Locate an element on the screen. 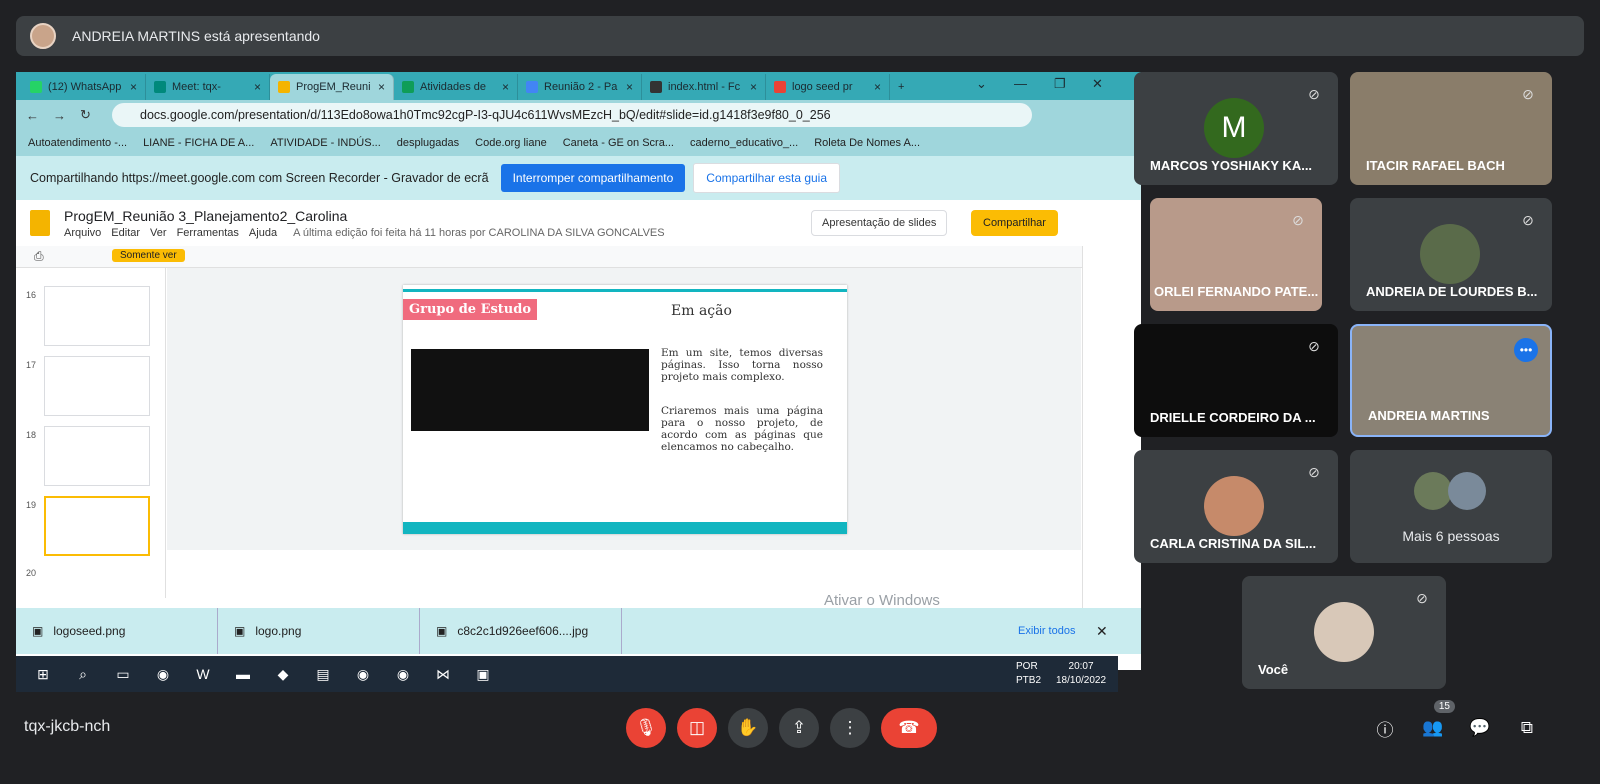 Image resolution: width=1600 pixels, height=784 pixels. tab-meet: Meet: tqx- × is located at coordinates (208, 87).